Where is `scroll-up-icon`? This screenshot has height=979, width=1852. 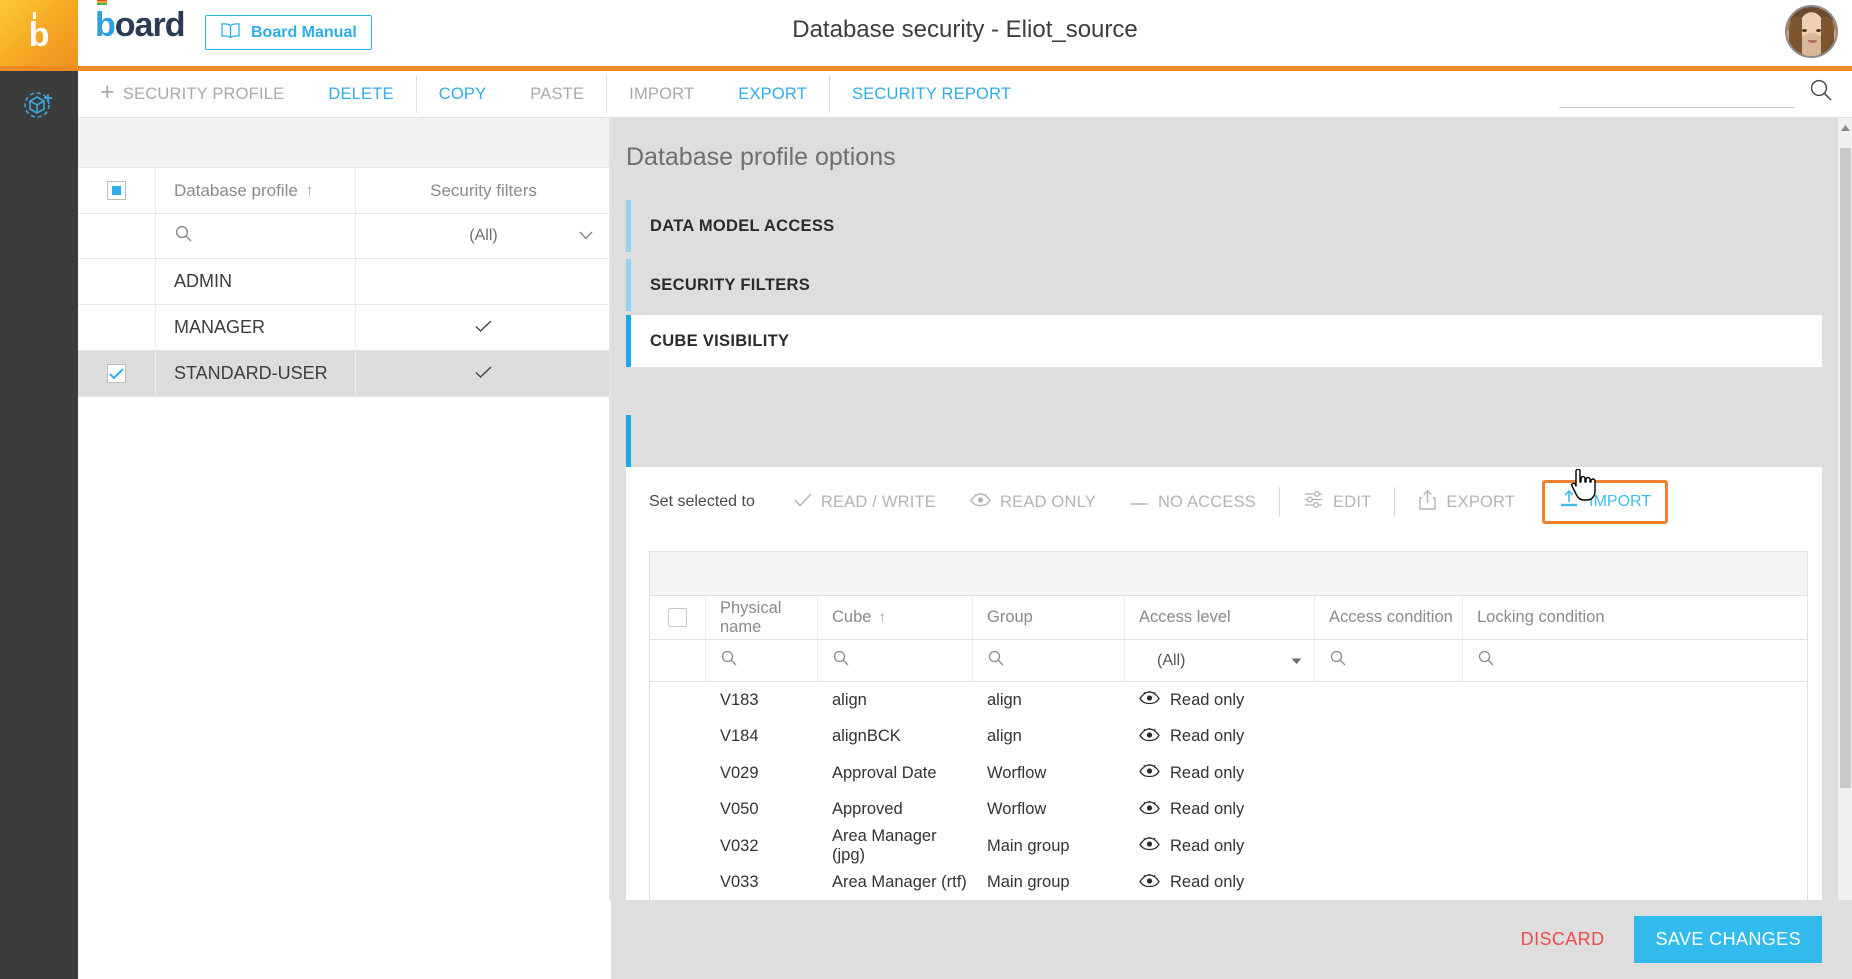
scroll-up-icon is located at coordinates (1845, 128).